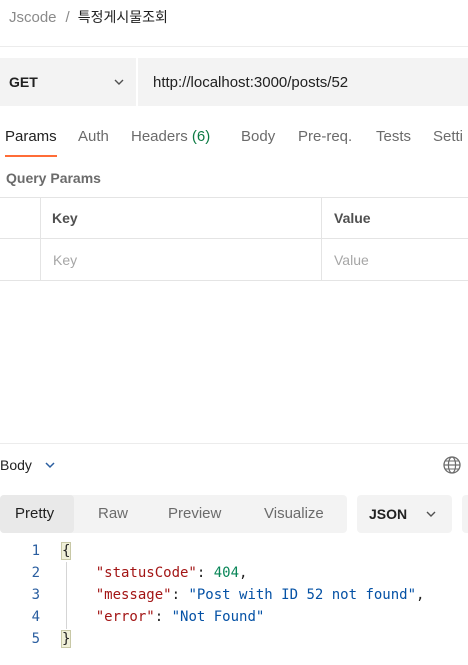  What do you see at coordinates (16, 465) in the screenshot?
I see `response-body-label: Body` at bounding box center [16, 465].